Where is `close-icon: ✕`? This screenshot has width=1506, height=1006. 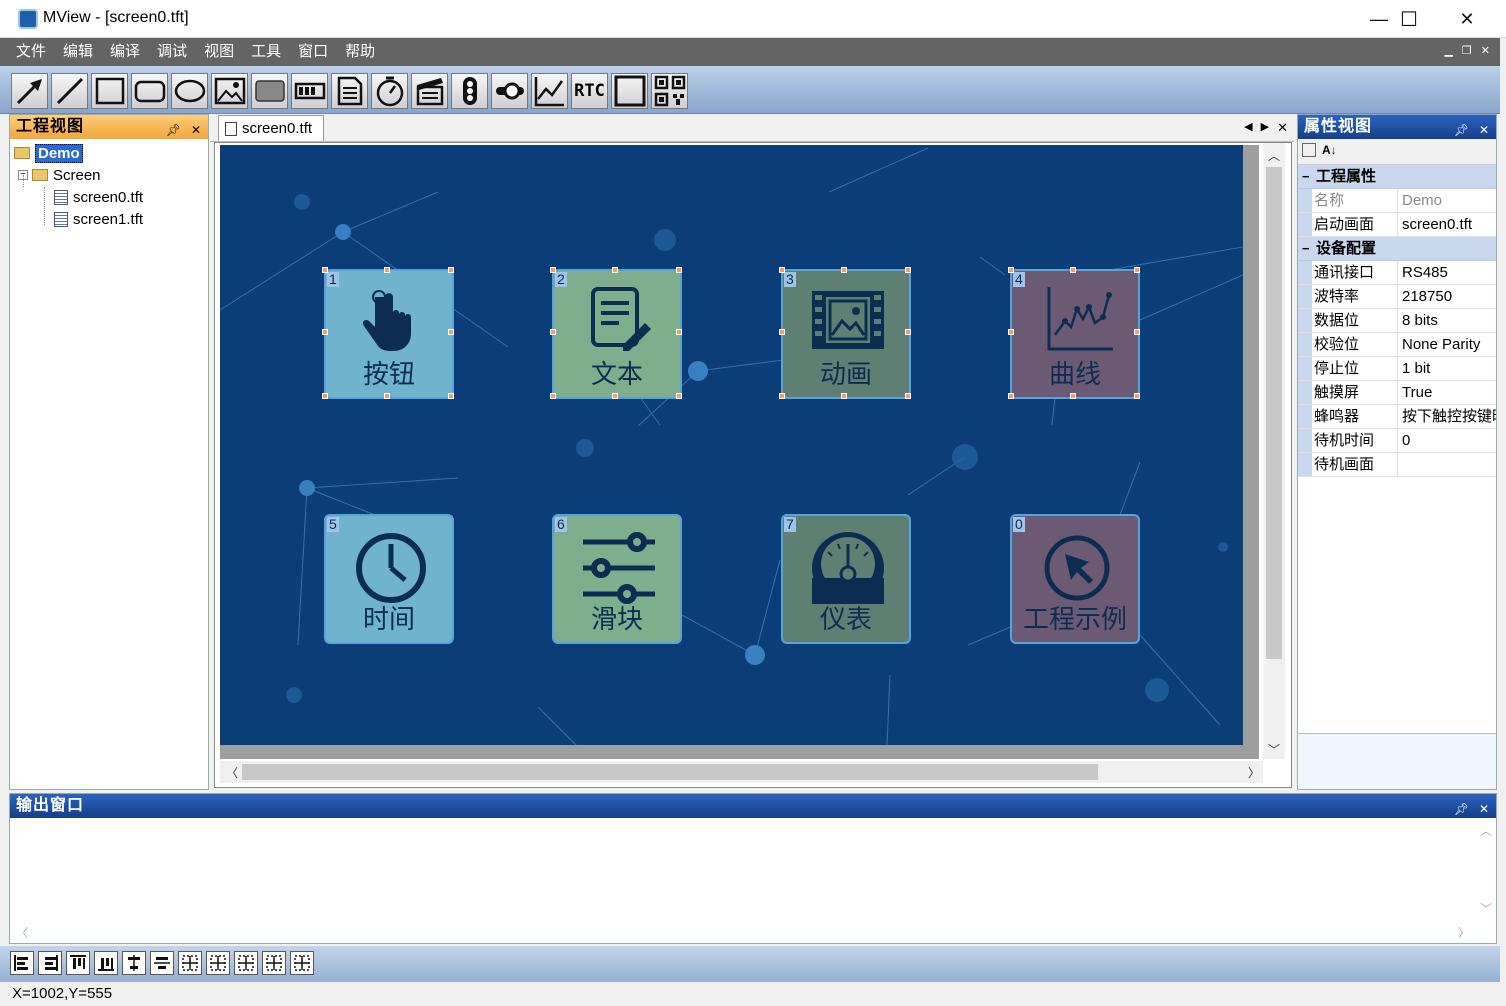
close-icon: ✕ is located at coordinates (1484, 130).